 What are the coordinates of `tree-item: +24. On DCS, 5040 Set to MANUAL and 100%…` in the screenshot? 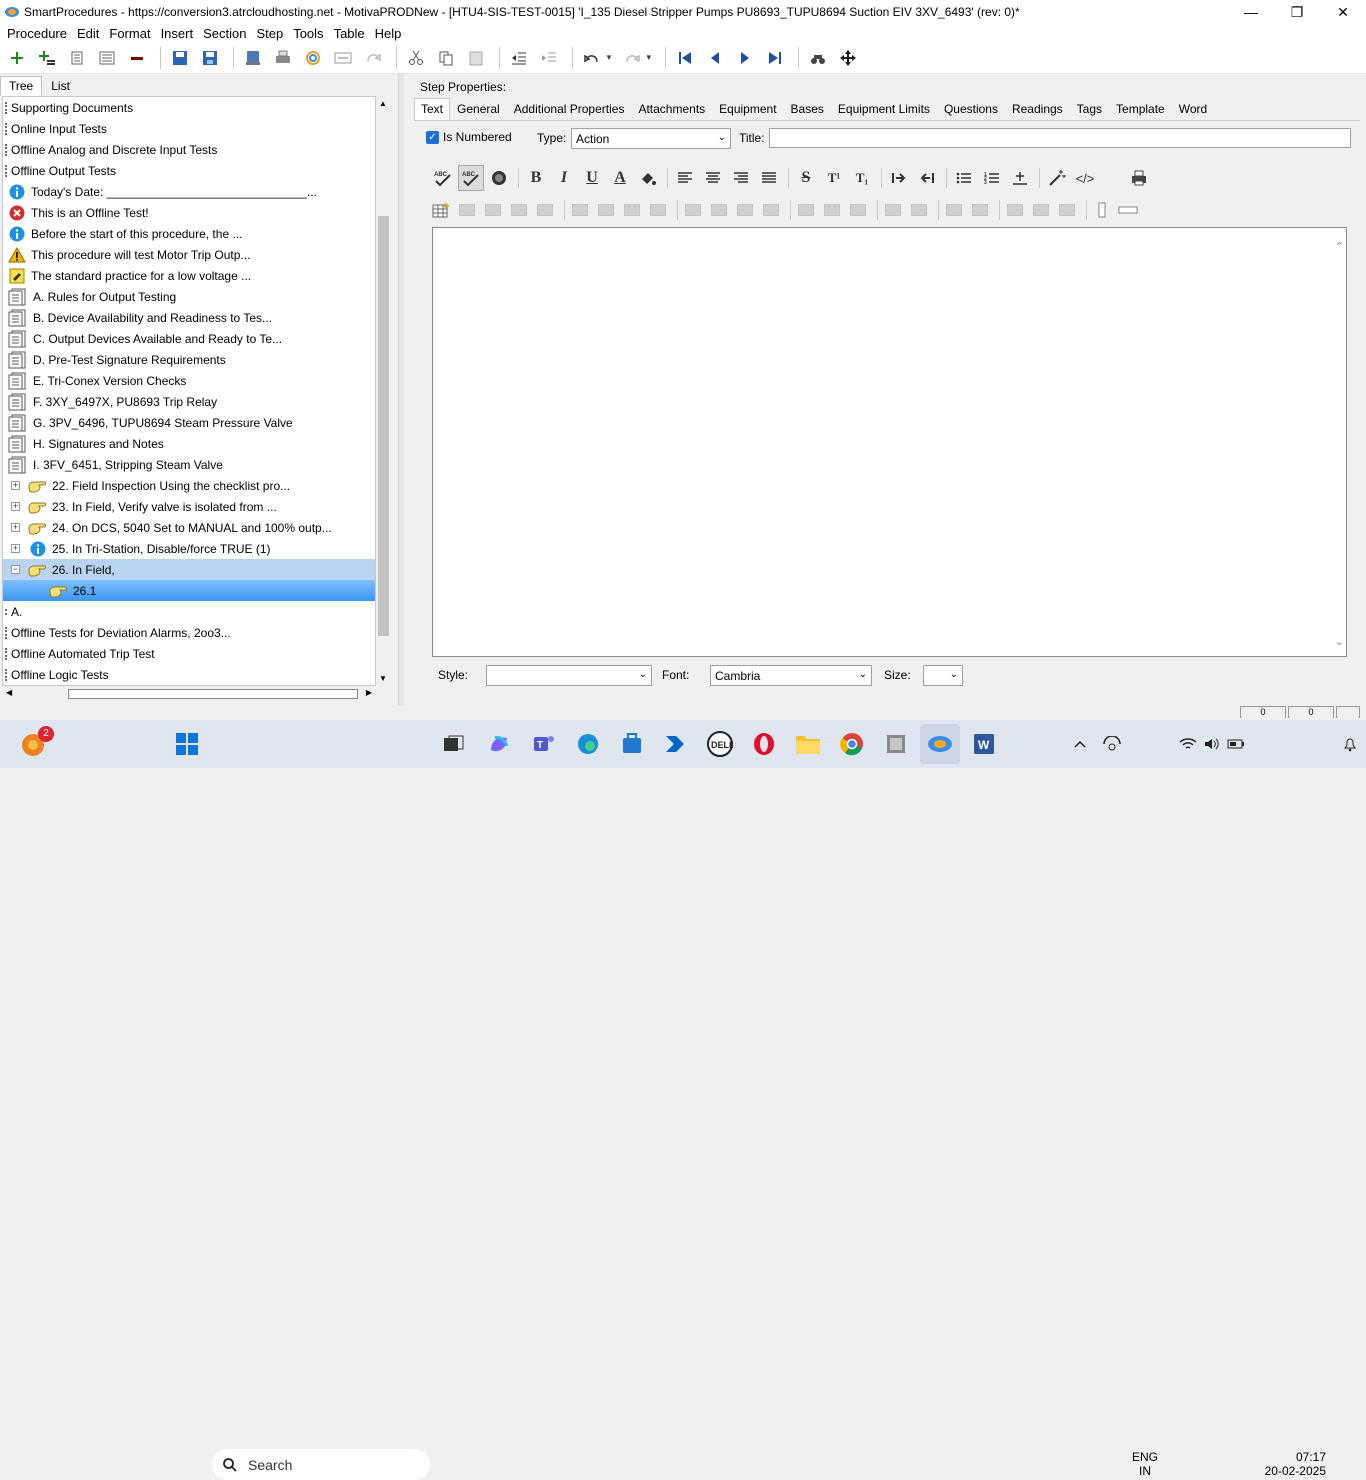 It's located at (189, 527).